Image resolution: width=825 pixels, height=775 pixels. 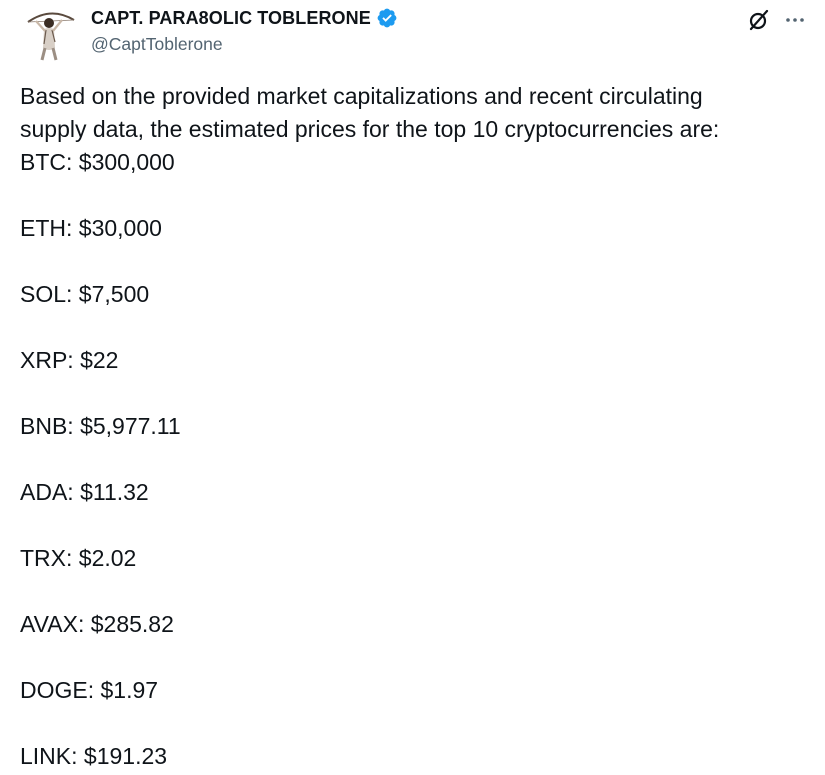 I want to click on avatar, so click(x=51, y=33).